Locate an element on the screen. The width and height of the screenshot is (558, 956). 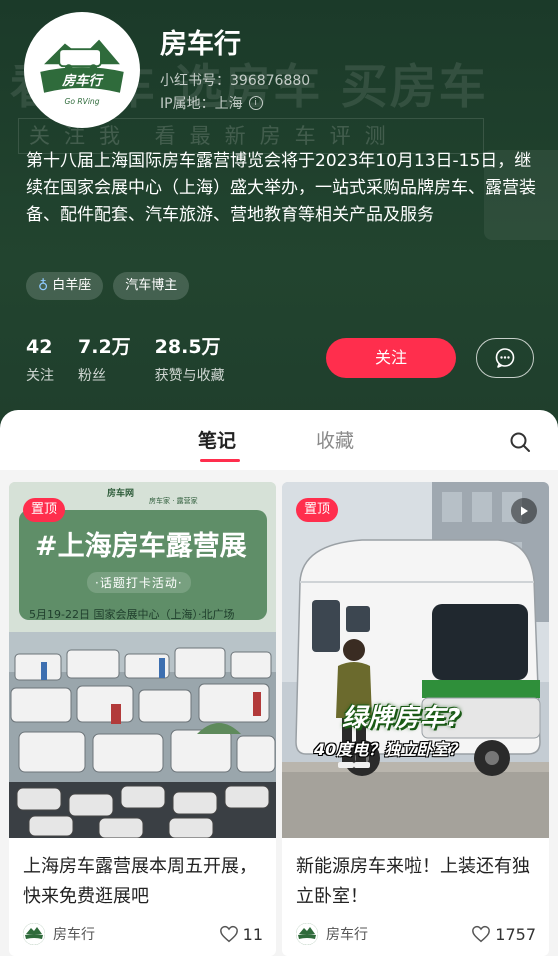
avatar-logo-main: 房车行 is located at coordinates (83, 81).